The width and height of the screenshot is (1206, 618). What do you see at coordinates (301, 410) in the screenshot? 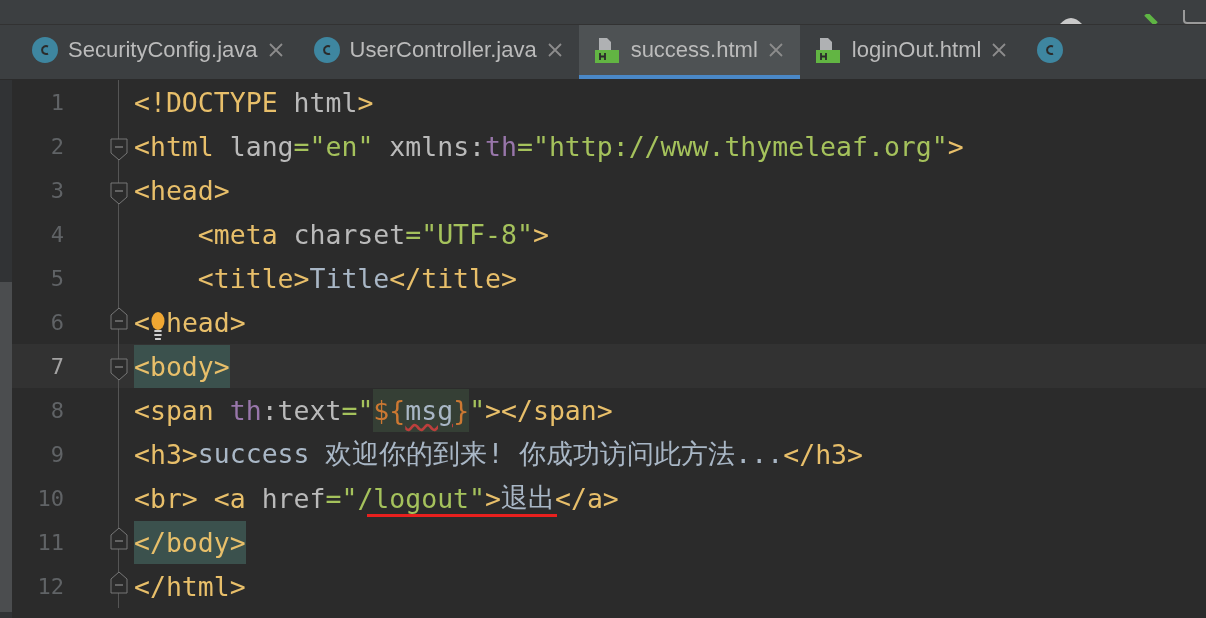
I see `code-token: :text` at bounding box center [301, 410].